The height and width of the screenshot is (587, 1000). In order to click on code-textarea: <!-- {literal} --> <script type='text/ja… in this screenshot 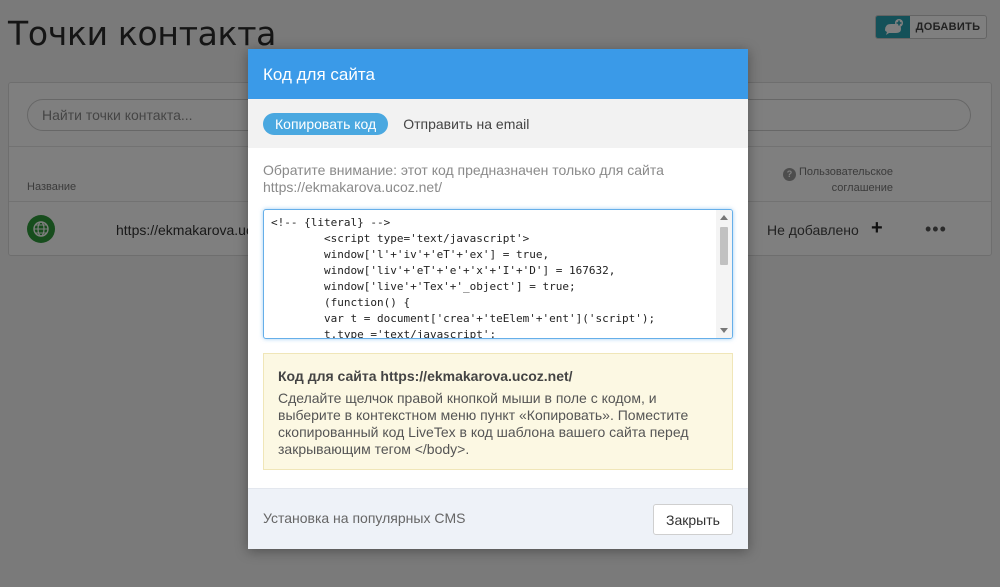, I will do `click(498, 274)`.